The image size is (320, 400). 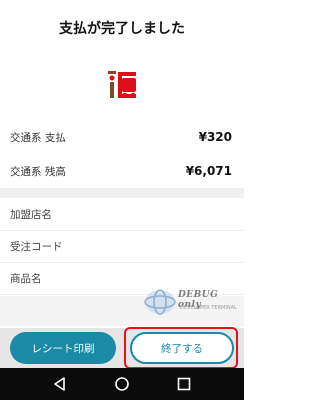 What do you see at coordinates (160, 302) in the screenshot?
I see `debug-globe-icon` at bounding box center [160, 302].